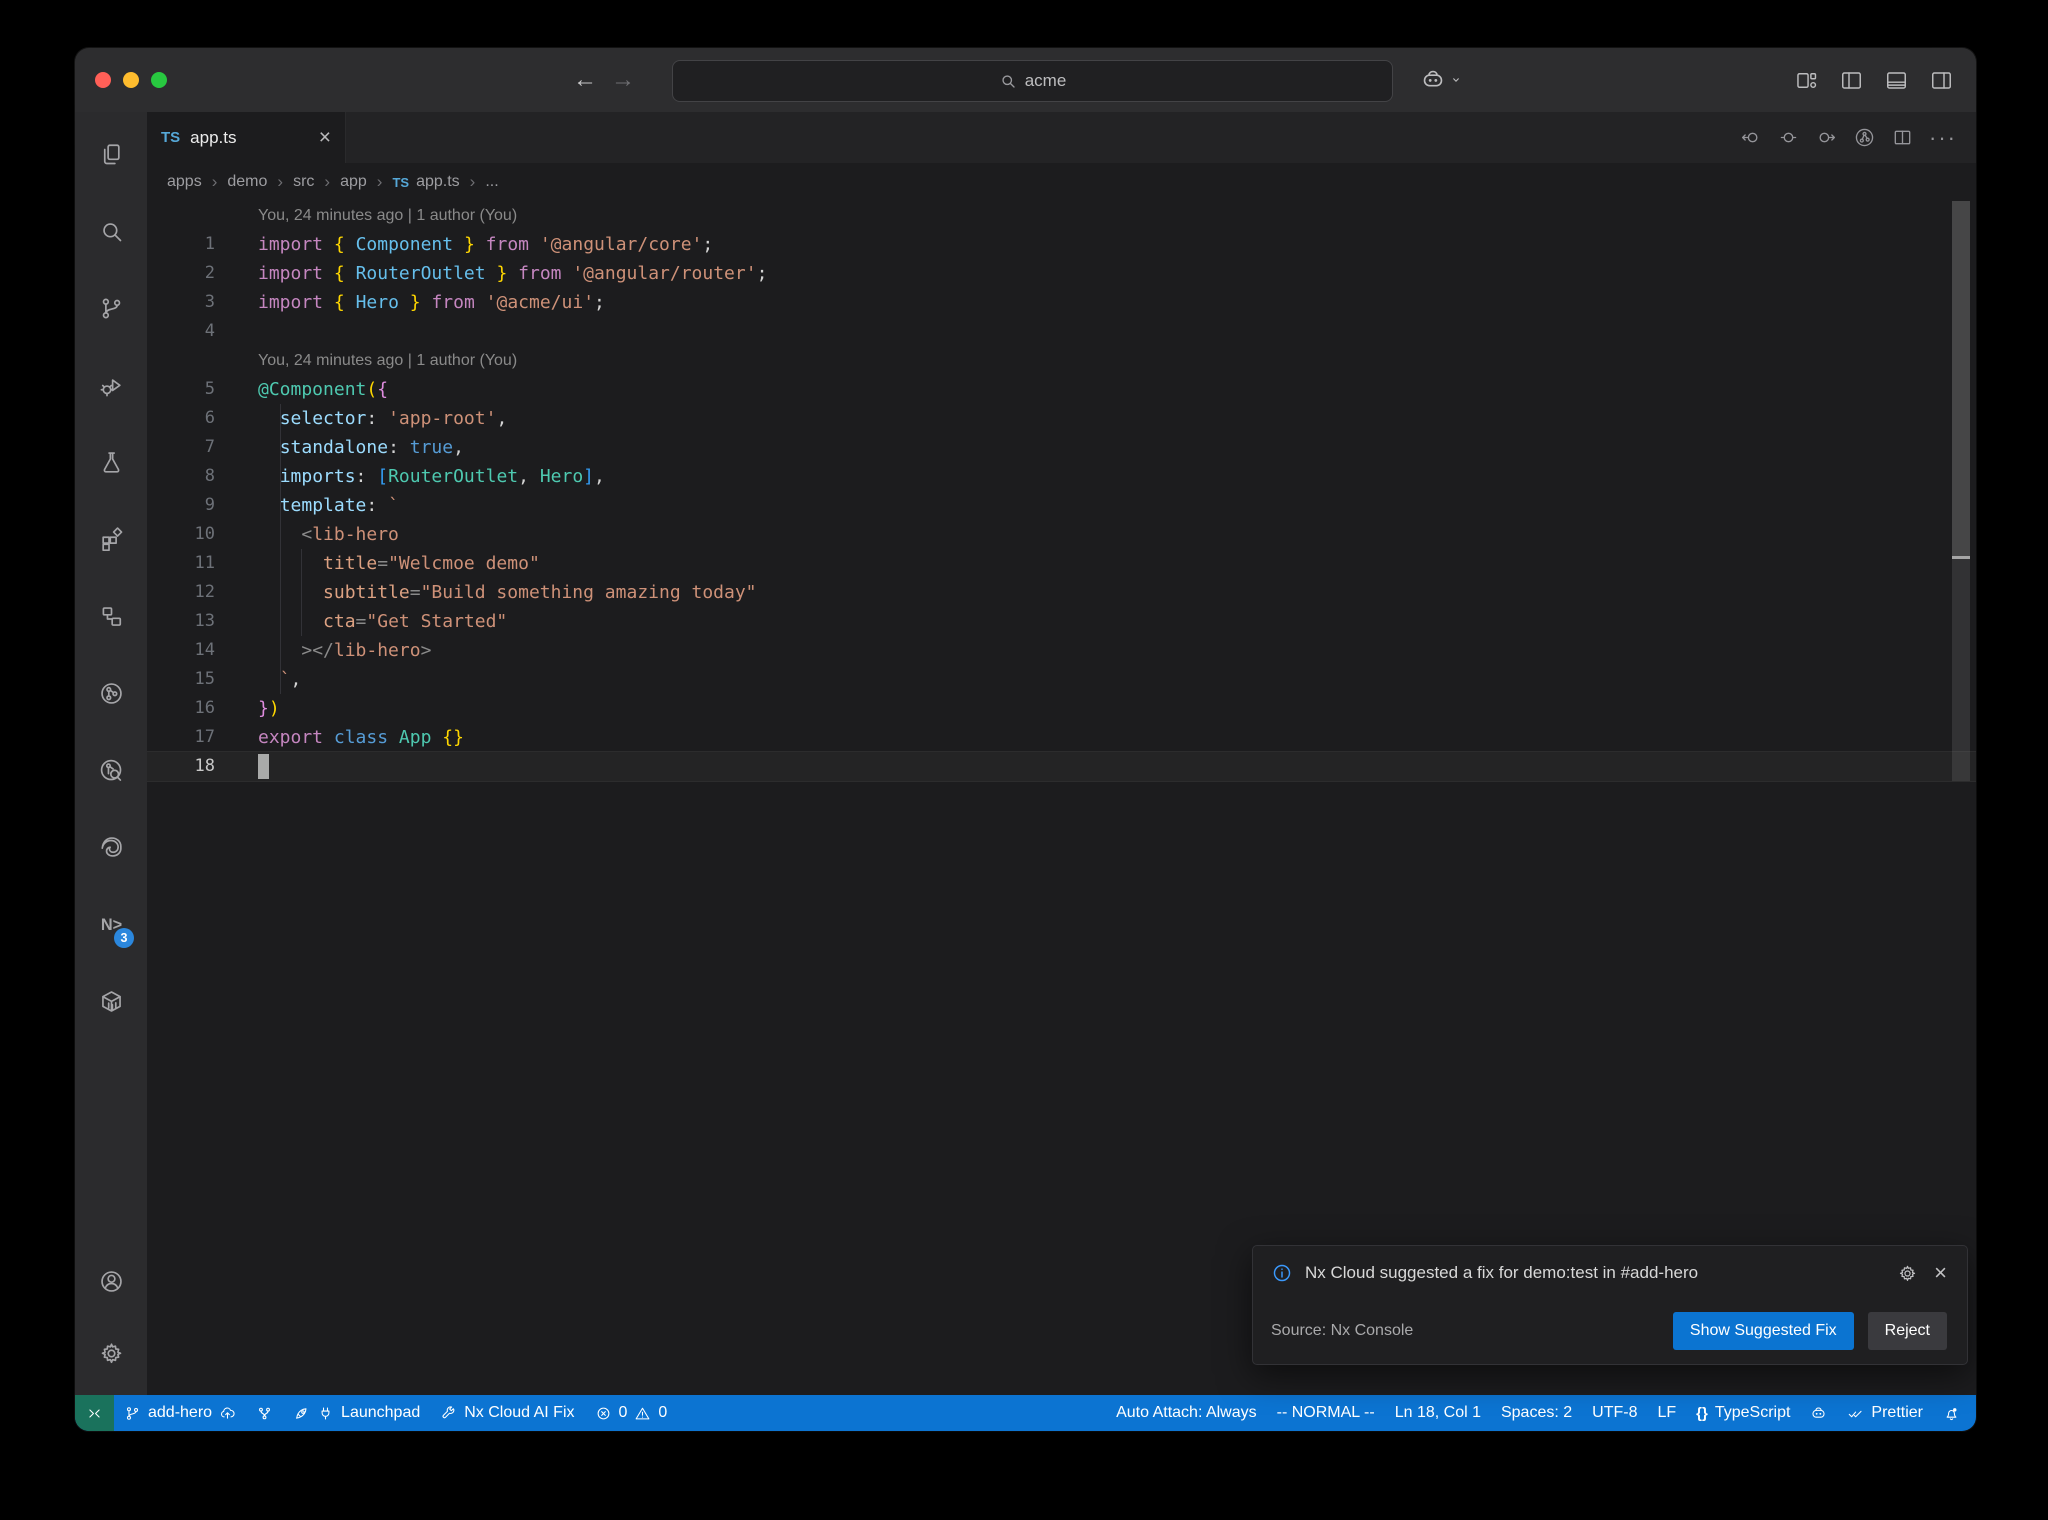 The width and height of the screenshot is (2048, 1520). I want to click on activity-item-containers, so click(111, 1001).